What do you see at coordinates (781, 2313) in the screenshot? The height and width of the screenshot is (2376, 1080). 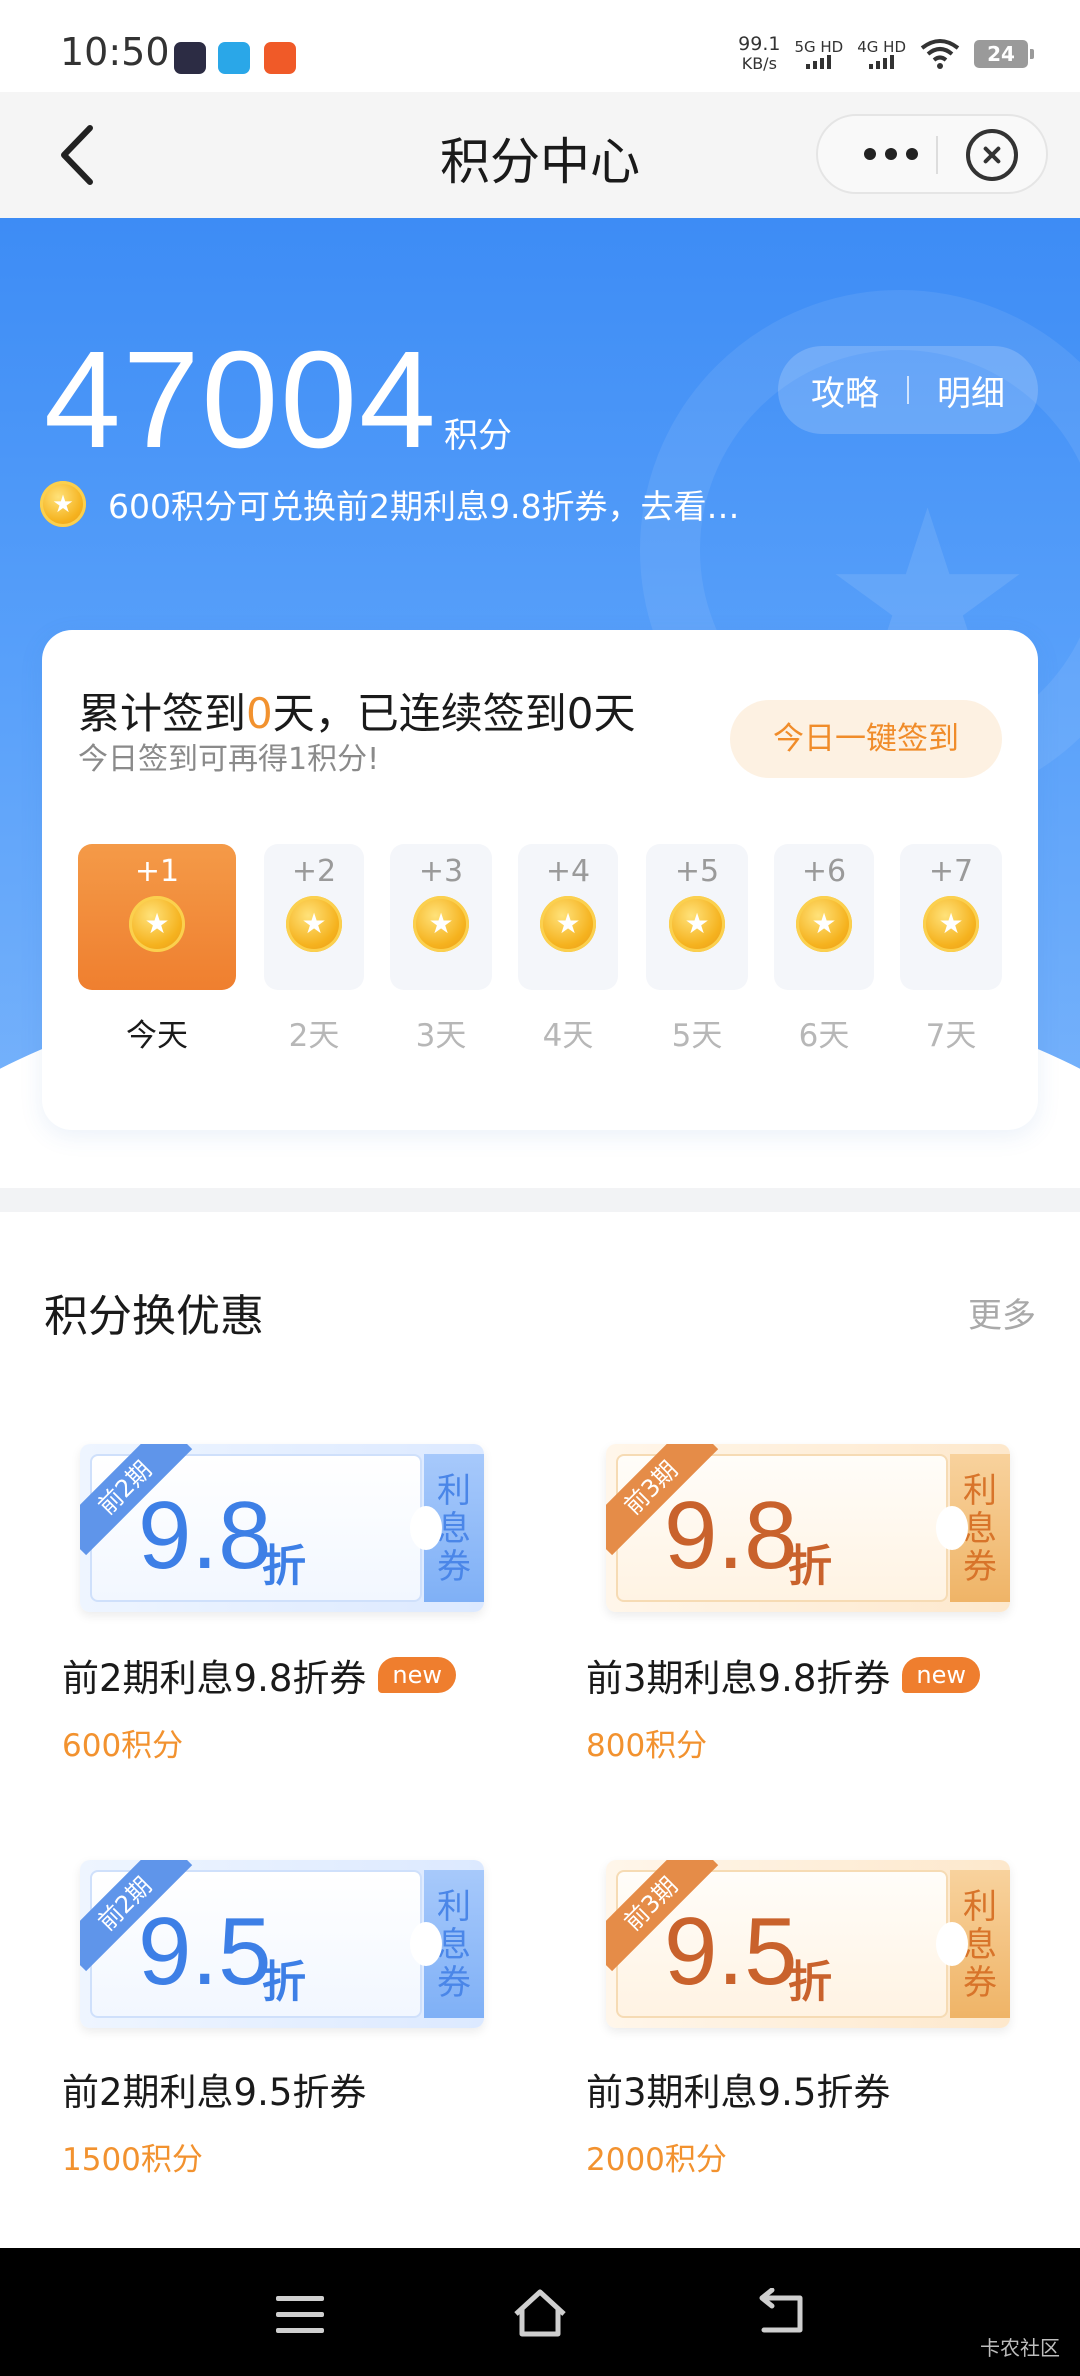 I see `back-icon` at bounding box center [781, 2313].